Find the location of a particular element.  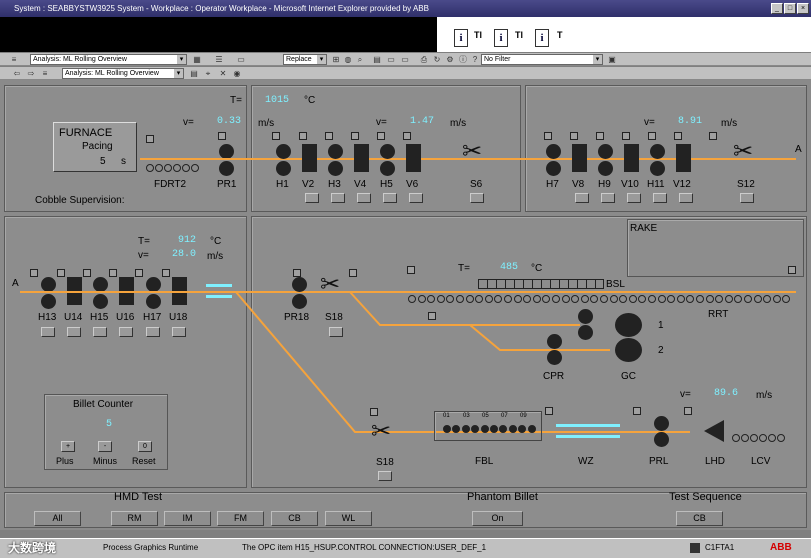

test-sequence-label: Test Sequence is located at coordinates (705, 497).